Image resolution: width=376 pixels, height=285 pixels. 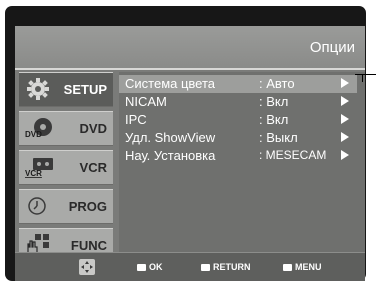 I want to click on tab-dvd-label: DVD, so click(x=93, y=128).